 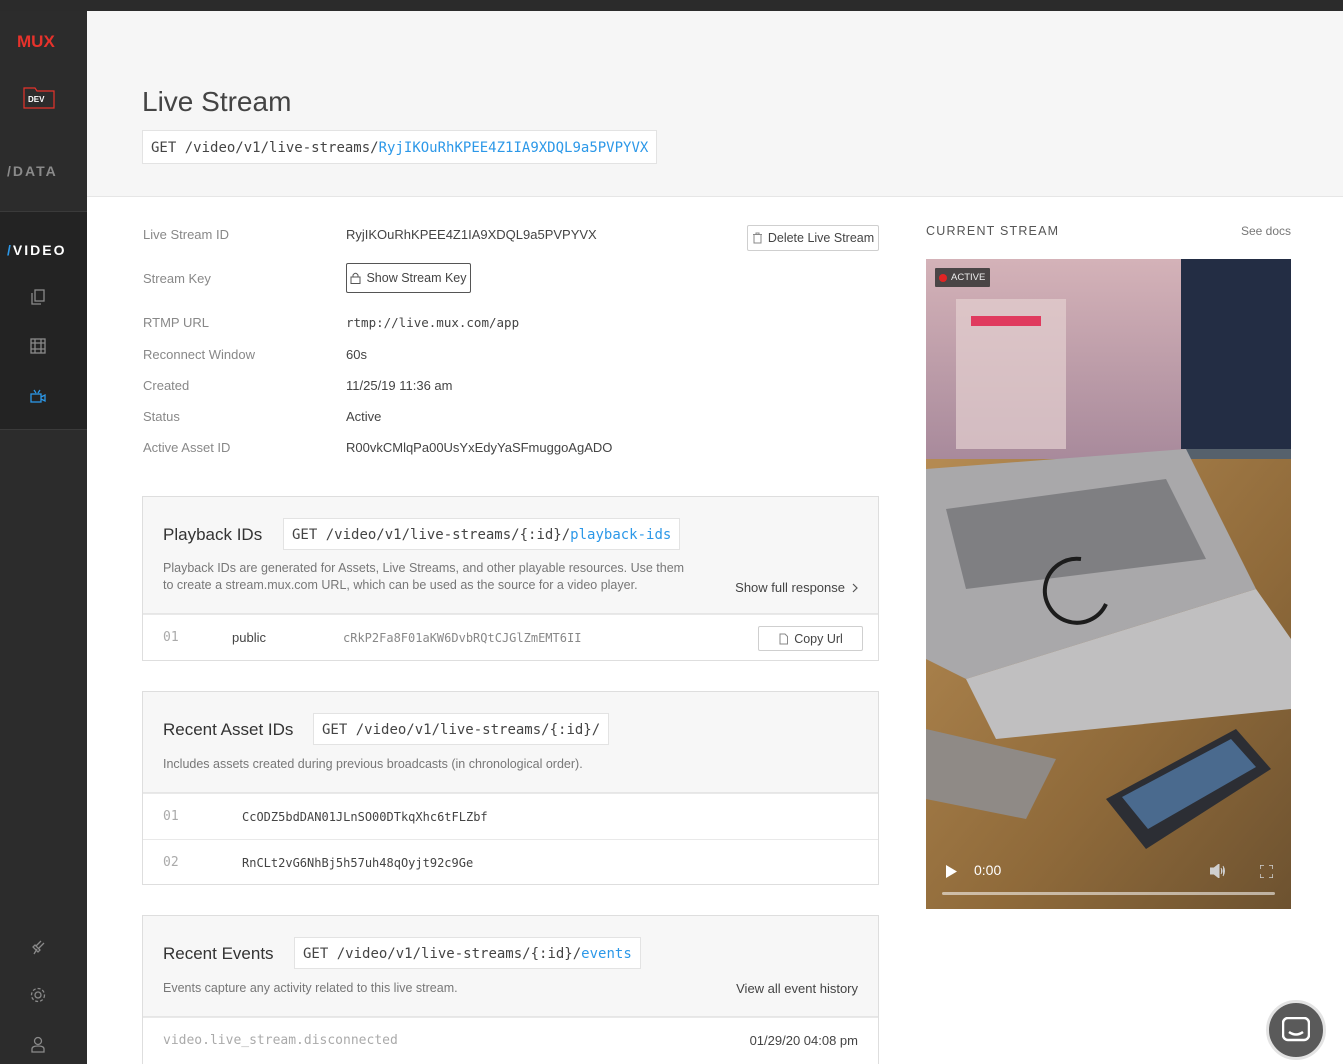 What do you see at coordinates (36, 41) in the screenshot?
I see `svg-text: MUX` at bounding box center [36, 41].